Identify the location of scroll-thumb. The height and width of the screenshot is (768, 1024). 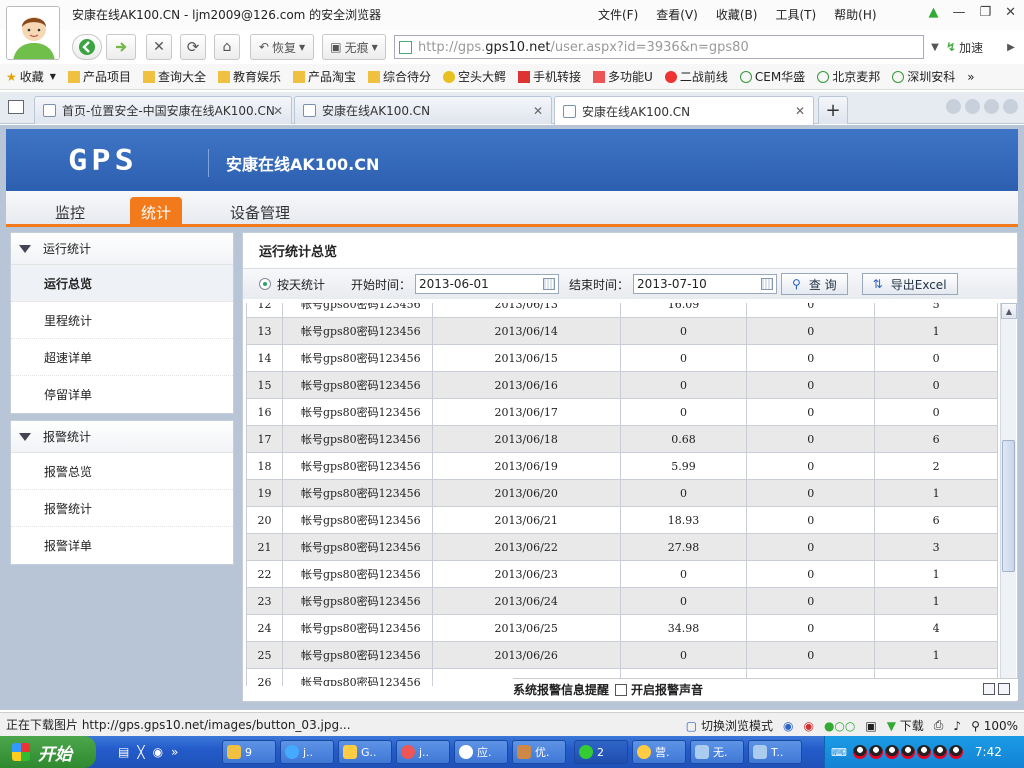
(1008, 506).